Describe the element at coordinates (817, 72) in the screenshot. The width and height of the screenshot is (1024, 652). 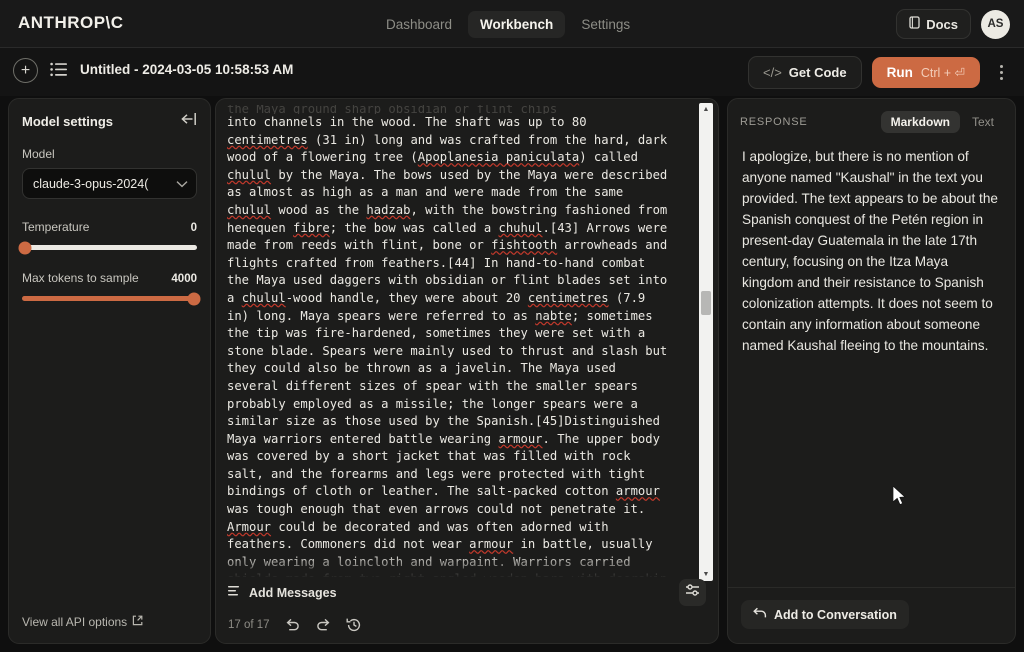
I see `get-code-label: Get Code` at that location.